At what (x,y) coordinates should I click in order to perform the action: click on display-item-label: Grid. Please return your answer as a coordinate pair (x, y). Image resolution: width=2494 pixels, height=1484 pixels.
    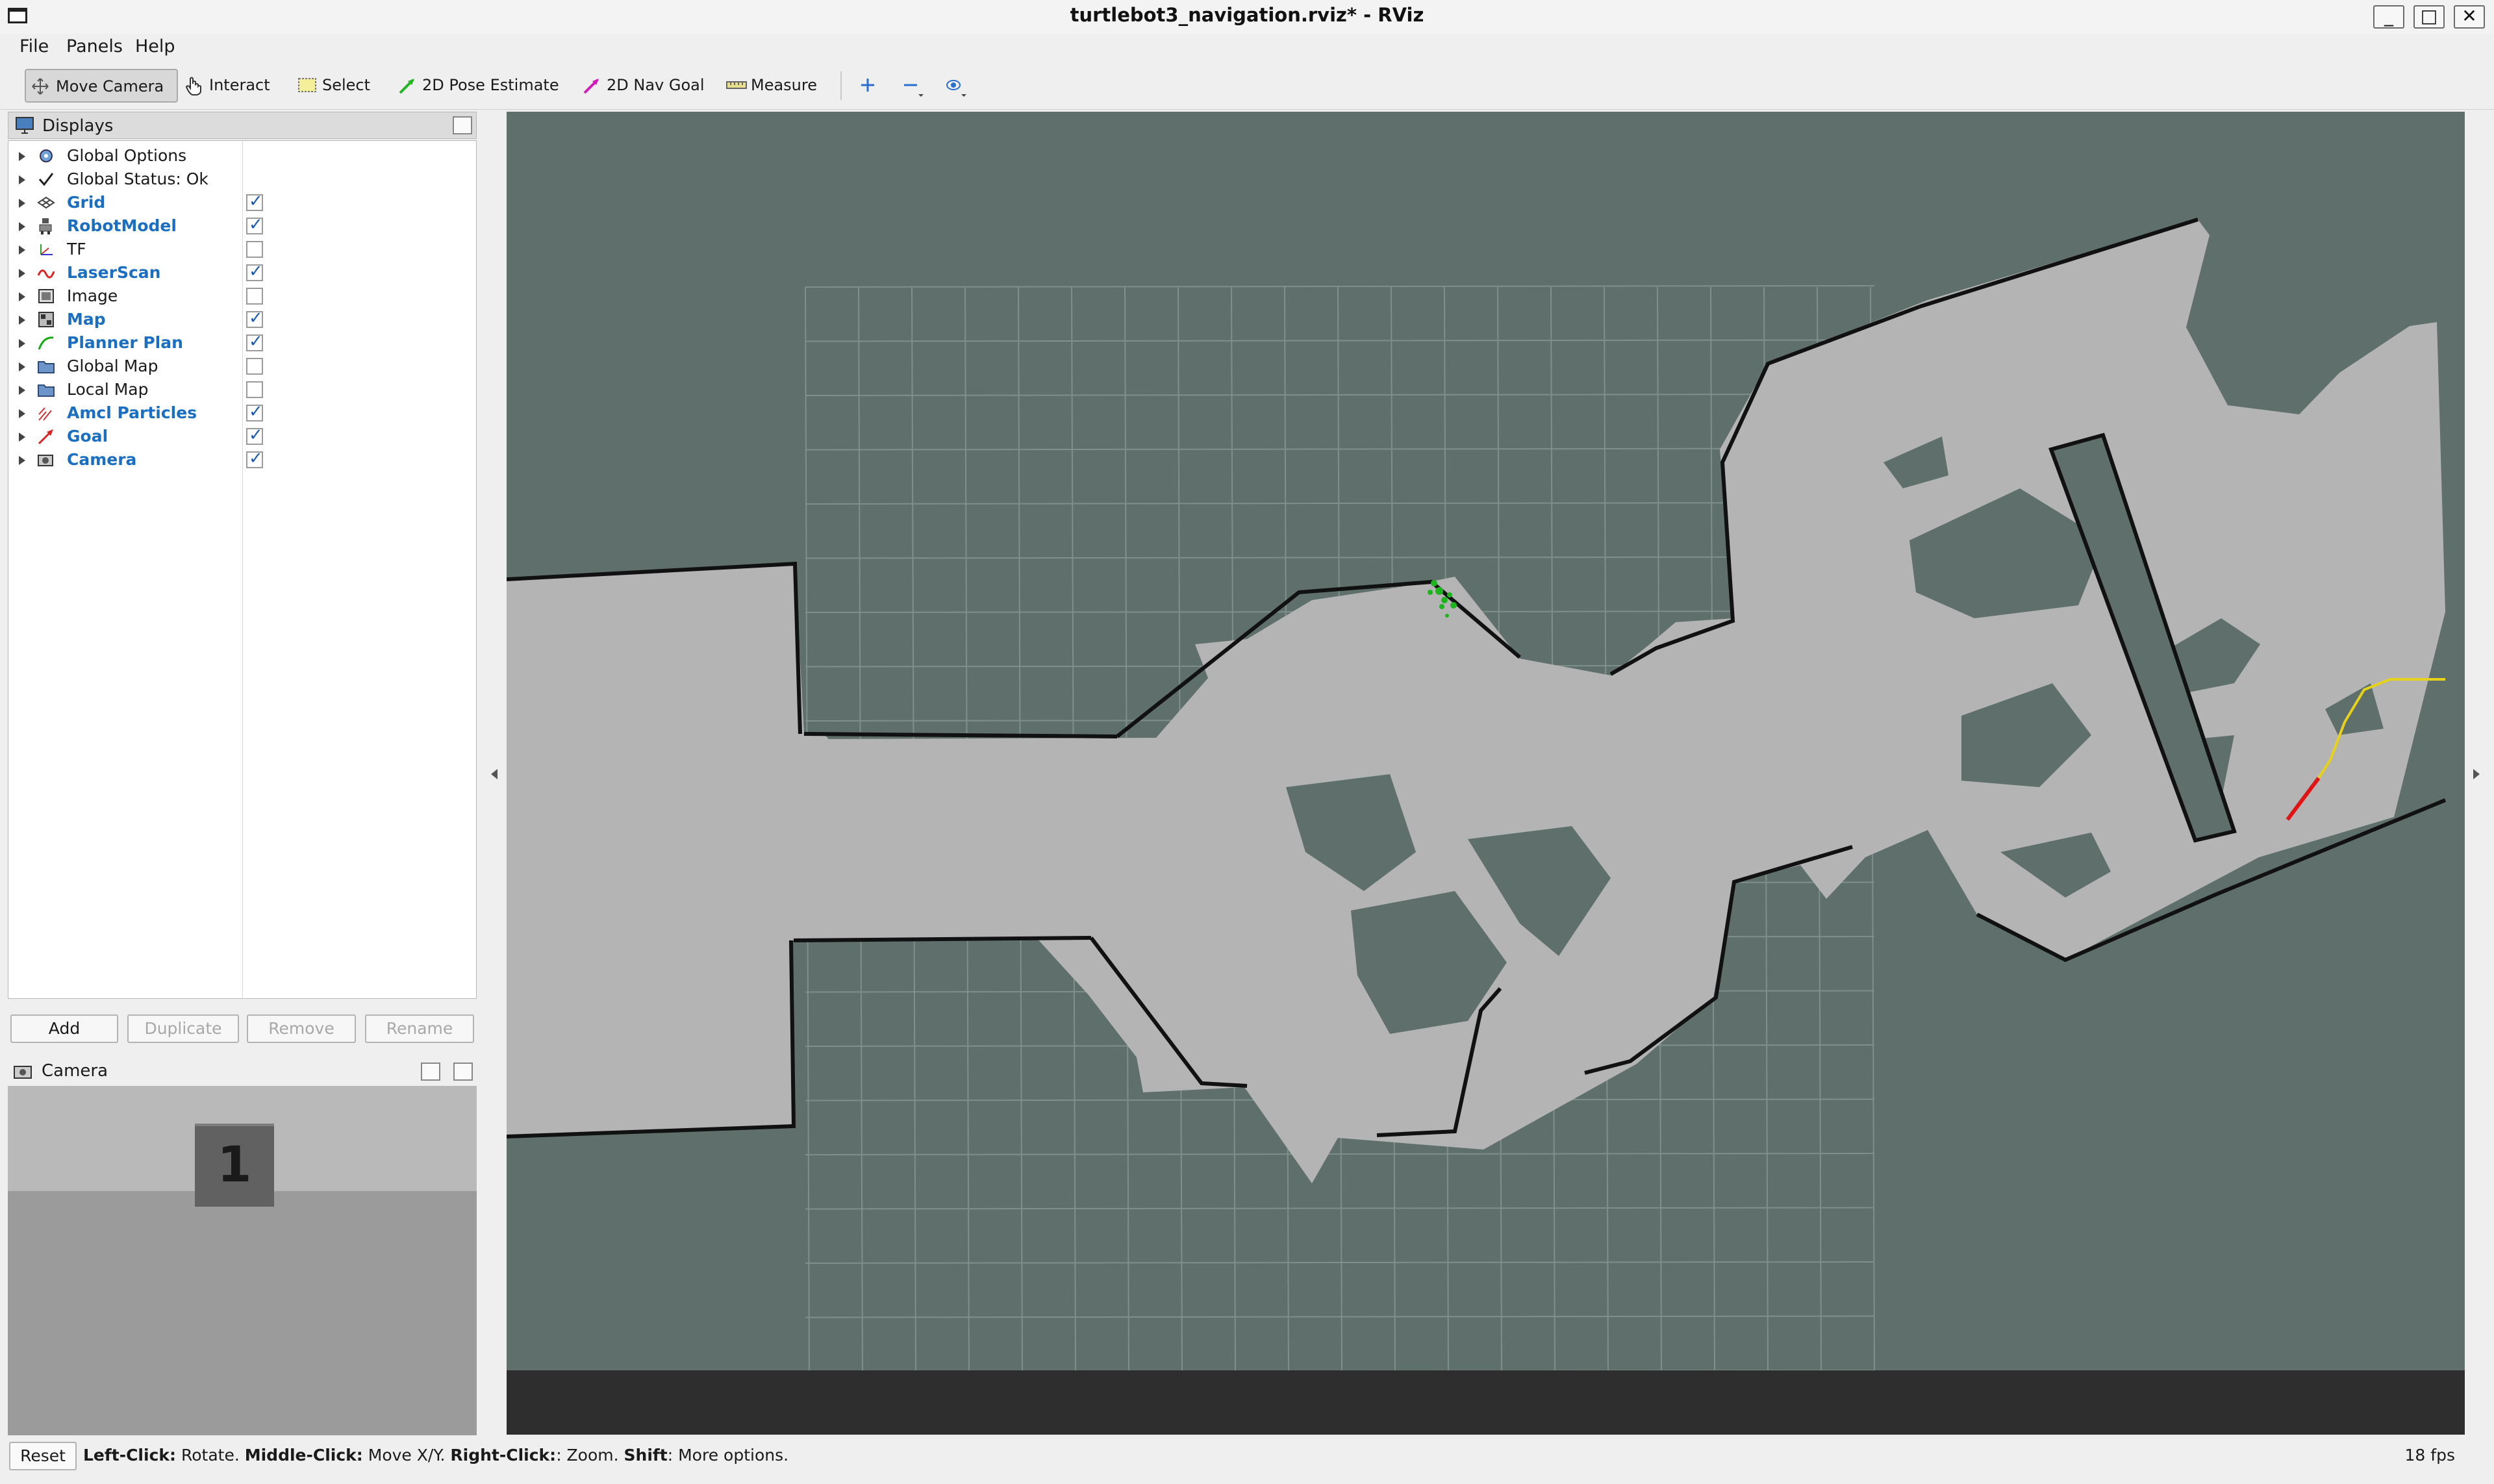
    Looking at the image, I should click on (86, 202).